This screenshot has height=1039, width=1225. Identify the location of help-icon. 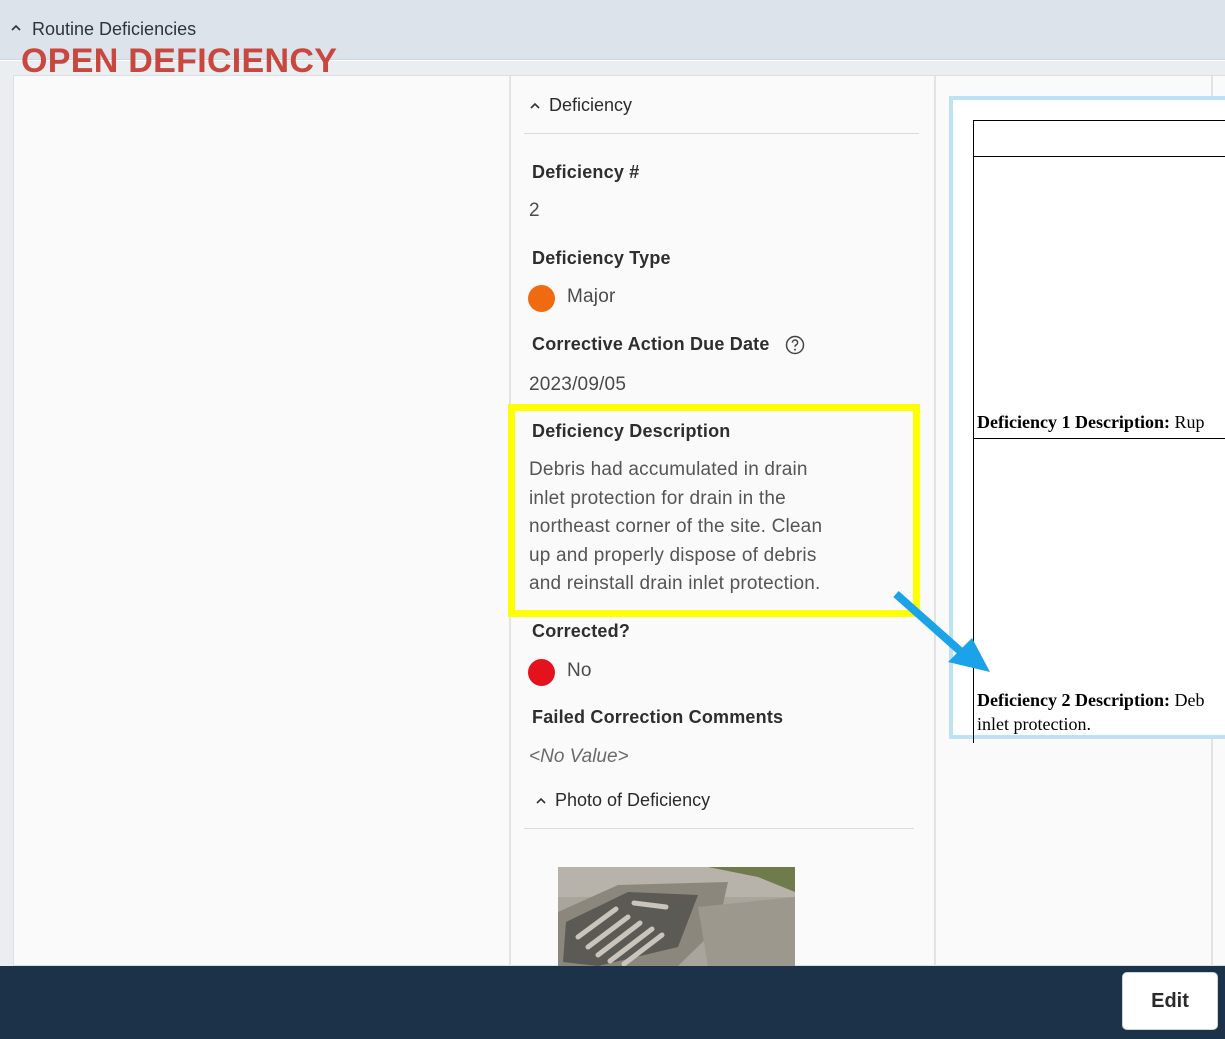
(795, 345).